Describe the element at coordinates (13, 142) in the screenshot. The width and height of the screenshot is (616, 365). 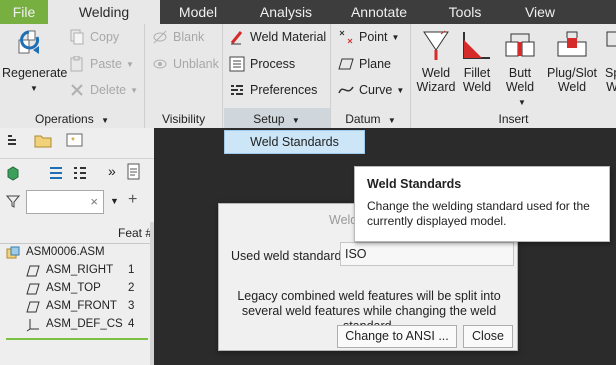
I see `model-tree-tab-icon` at that location.